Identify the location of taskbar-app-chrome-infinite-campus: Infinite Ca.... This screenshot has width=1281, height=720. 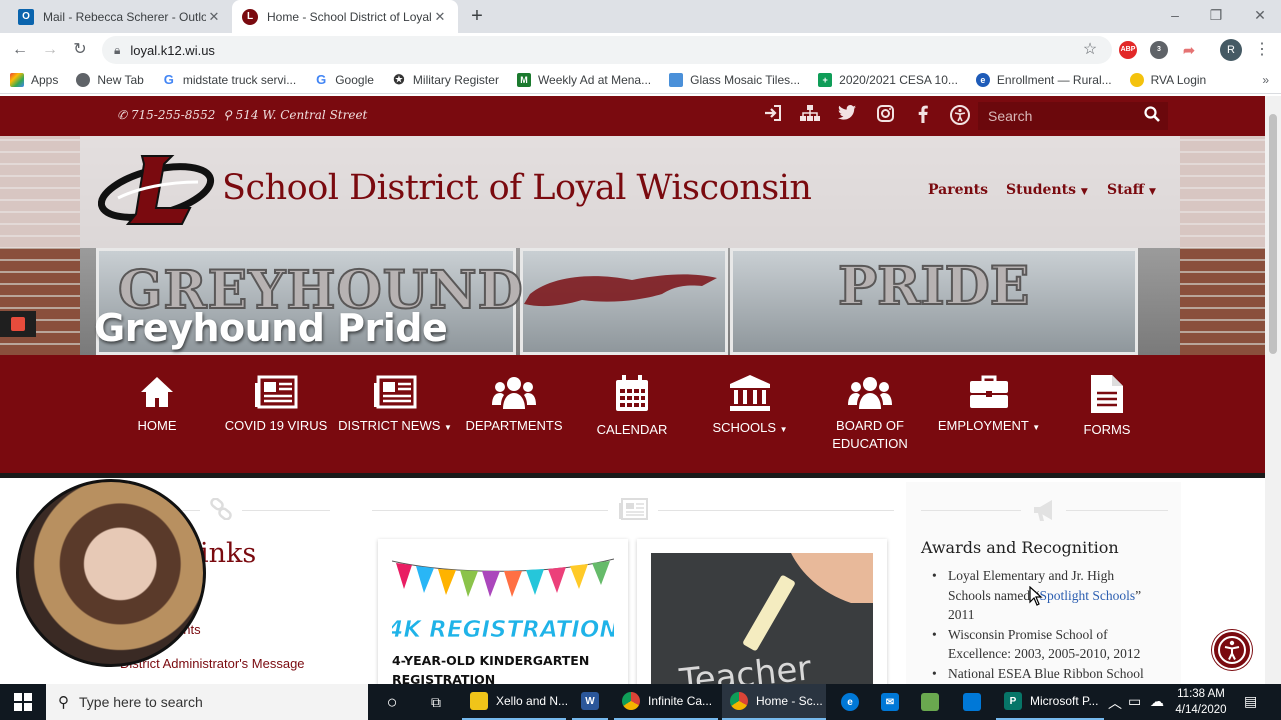
(666, 702).